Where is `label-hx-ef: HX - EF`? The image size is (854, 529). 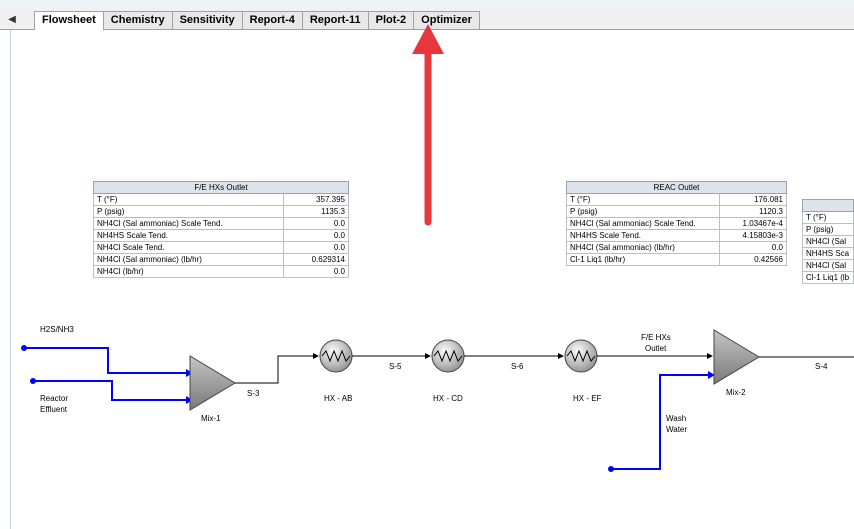 label-hx-ef: HX - EF is located at coordinates (587, 398).